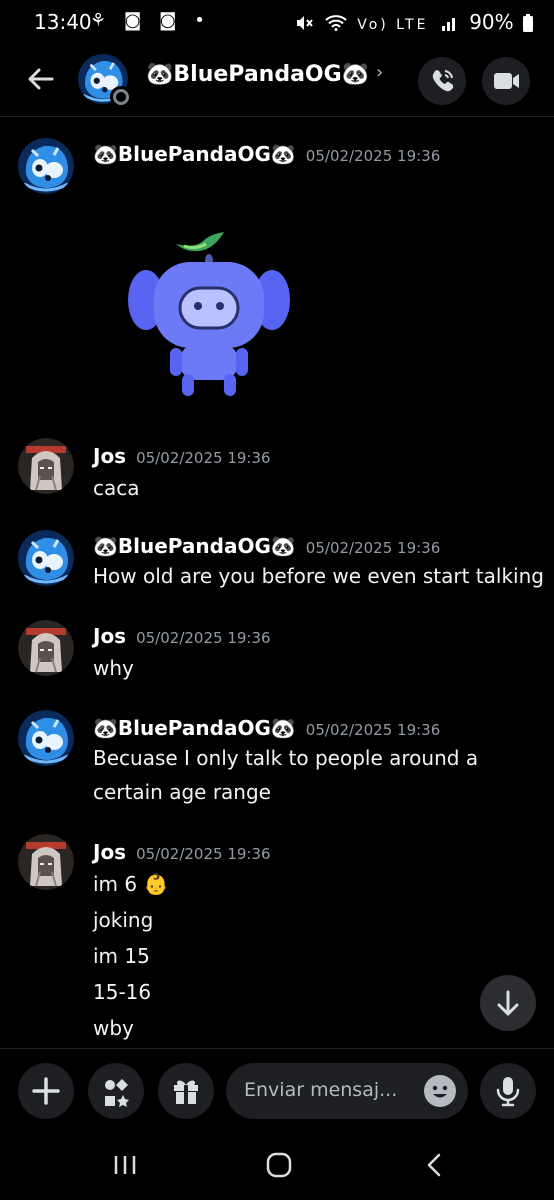 The width and height of the screenshot is (554, 1200). I want to click on emoji-icon, so click(440, 1091).